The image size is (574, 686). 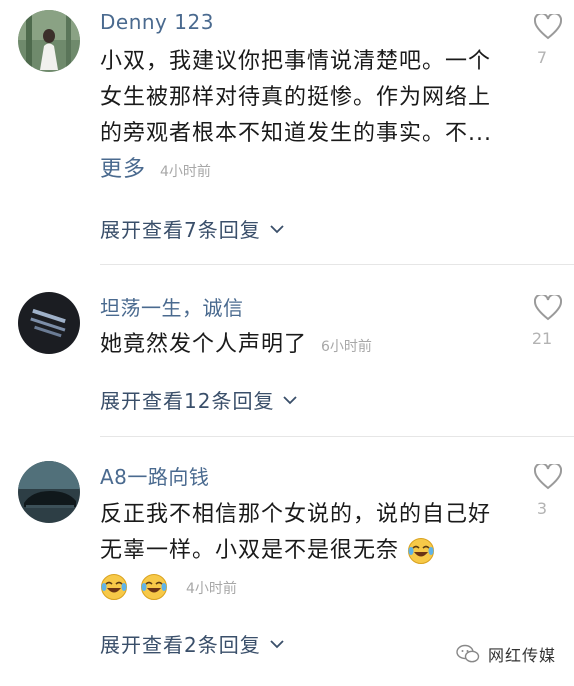 I want to click on username: A8一路向钱, so click(x=154, y=475).